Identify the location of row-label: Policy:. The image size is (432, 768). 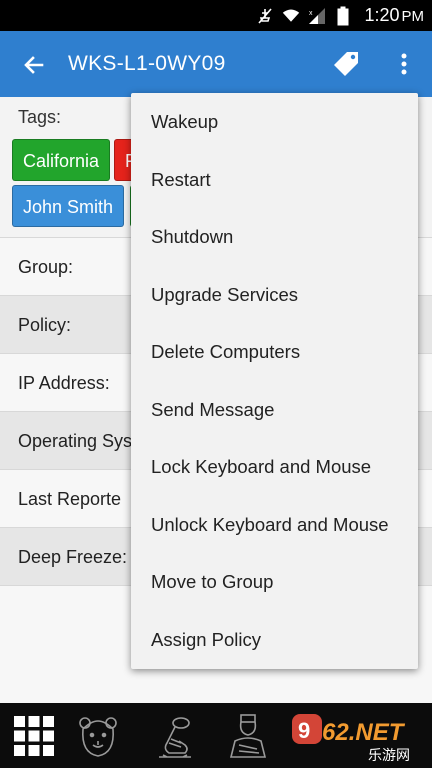
(45, 325).